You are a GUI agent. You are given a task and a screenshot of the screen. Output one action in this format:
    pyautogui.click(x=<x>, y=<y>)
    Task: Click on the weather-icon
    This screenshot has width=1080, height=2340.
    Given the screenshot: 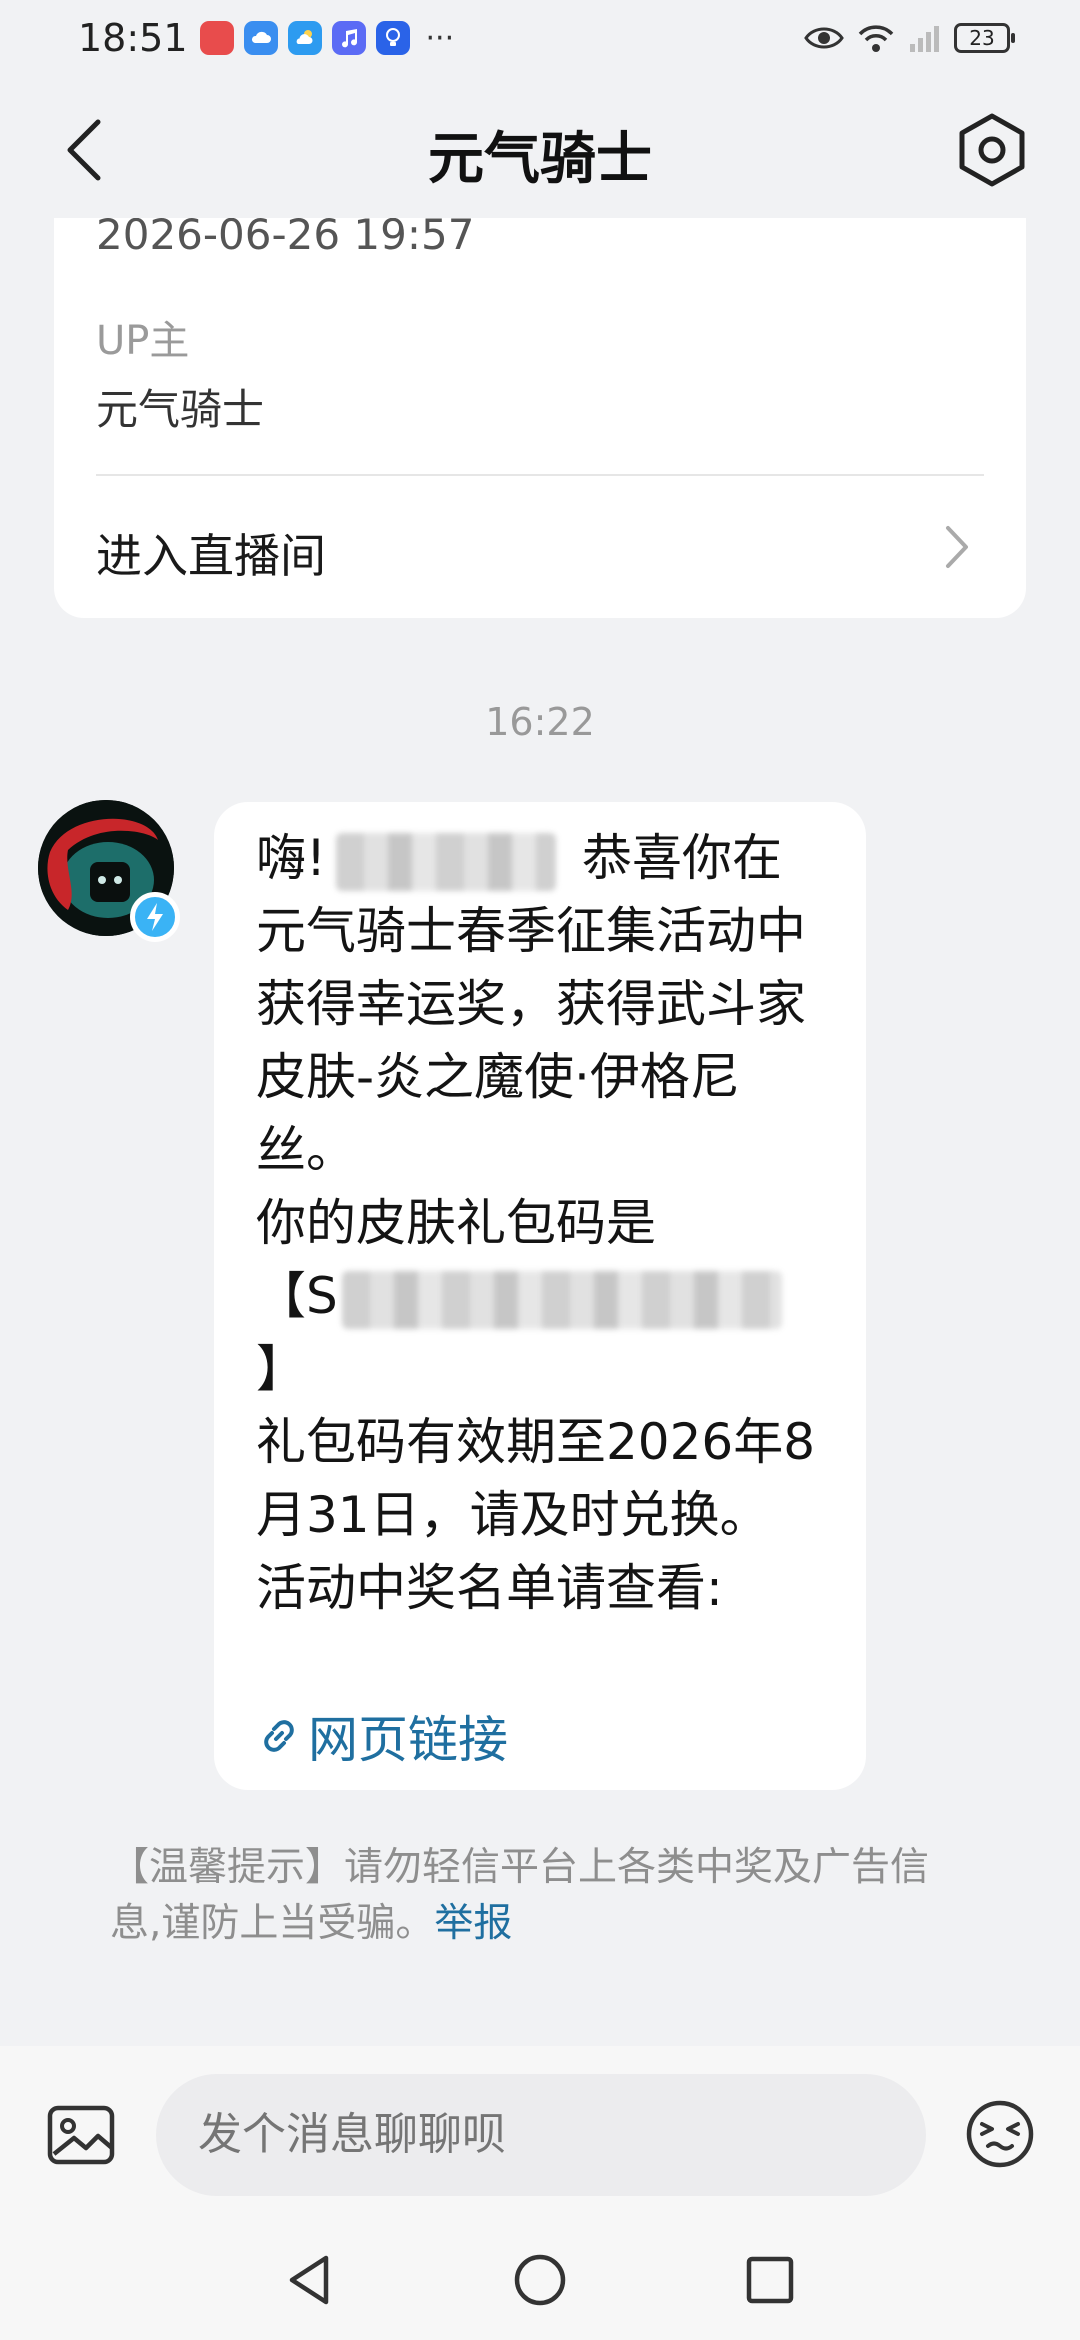 What is the action you would take?
    pyautogui.click(x=304, y=38)
    